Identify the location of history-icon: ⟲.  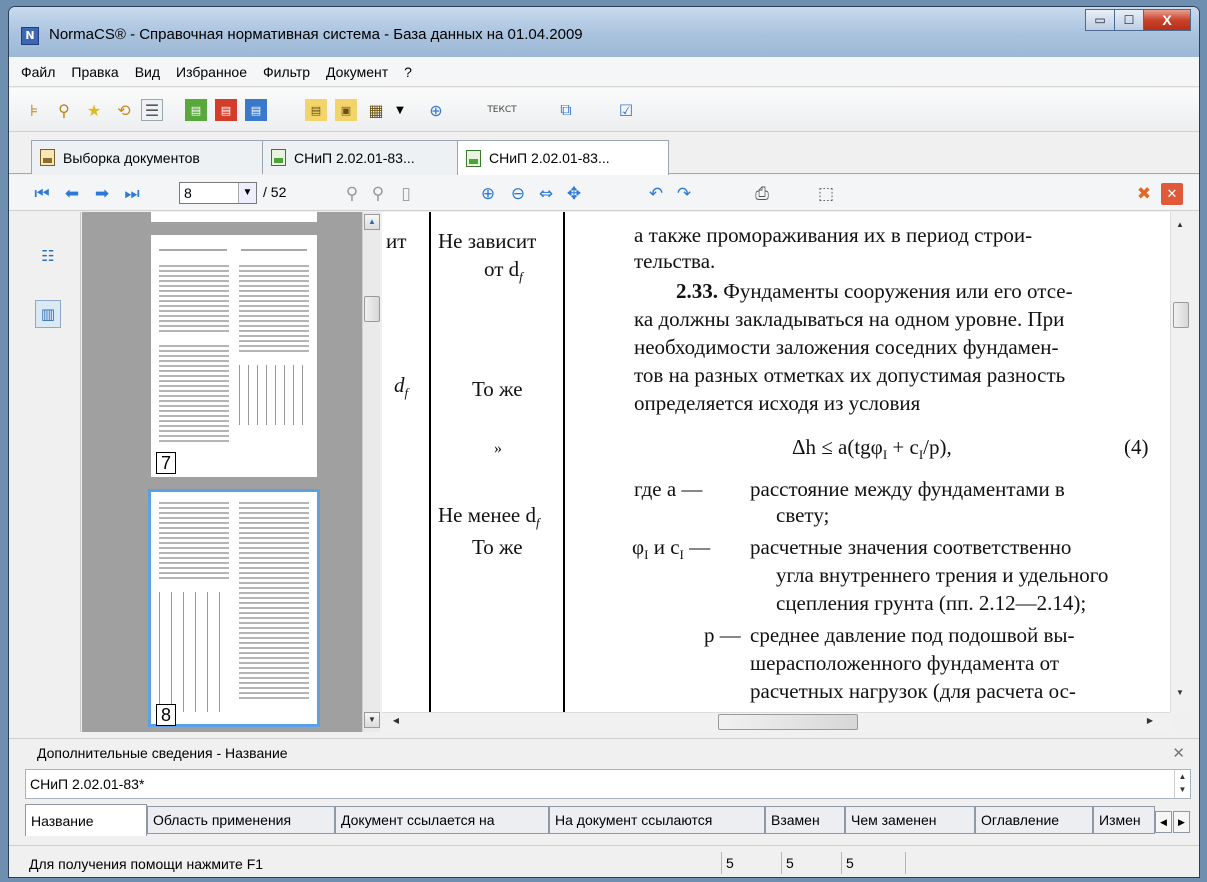
(124, 110).